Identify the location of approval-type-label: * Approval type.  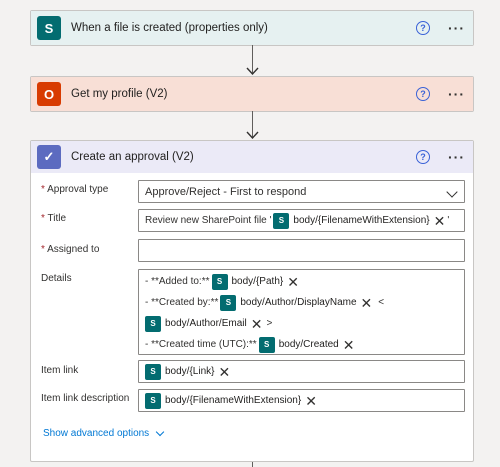
(74, 189).